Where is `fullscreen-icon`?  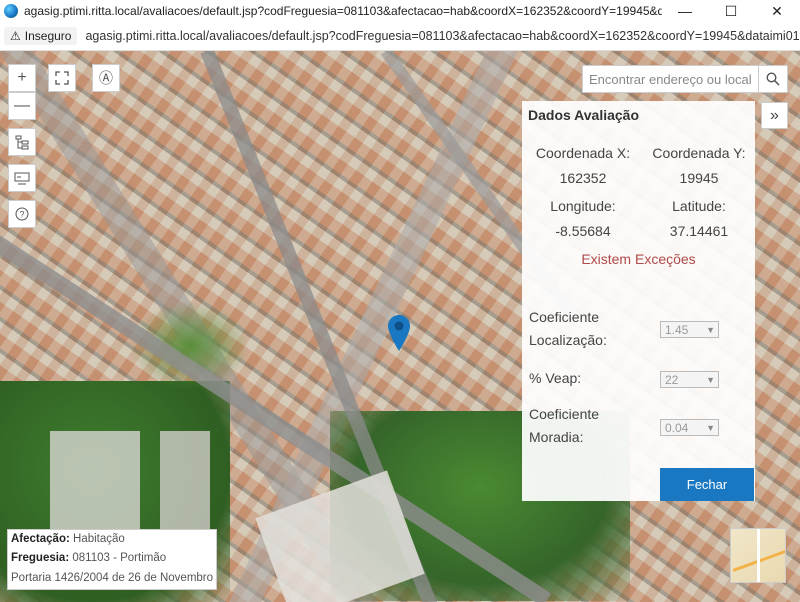
fullscreen-icon is located at coordinates (62, 78).